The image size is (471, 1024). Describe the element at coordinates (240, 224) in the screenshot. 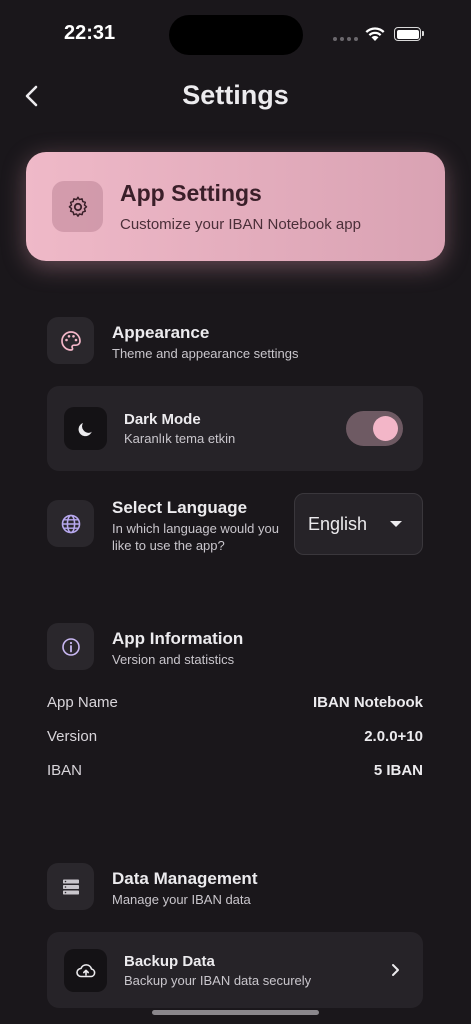

I see `hero-subtitle: Customize your IBAN Notebook app` at that location.